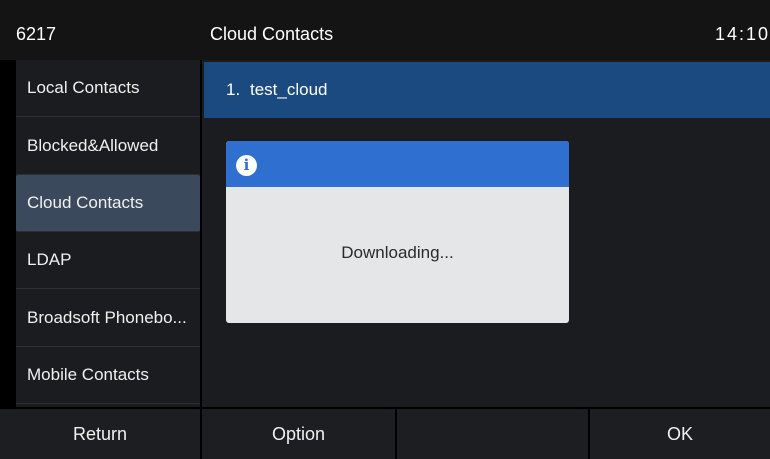 The height and width of the screenshot is (459, 770). What do you see at coordinates (233, 89) in the screenshot?
I see `contact-index: 1.` at bounding box center [233, 89].